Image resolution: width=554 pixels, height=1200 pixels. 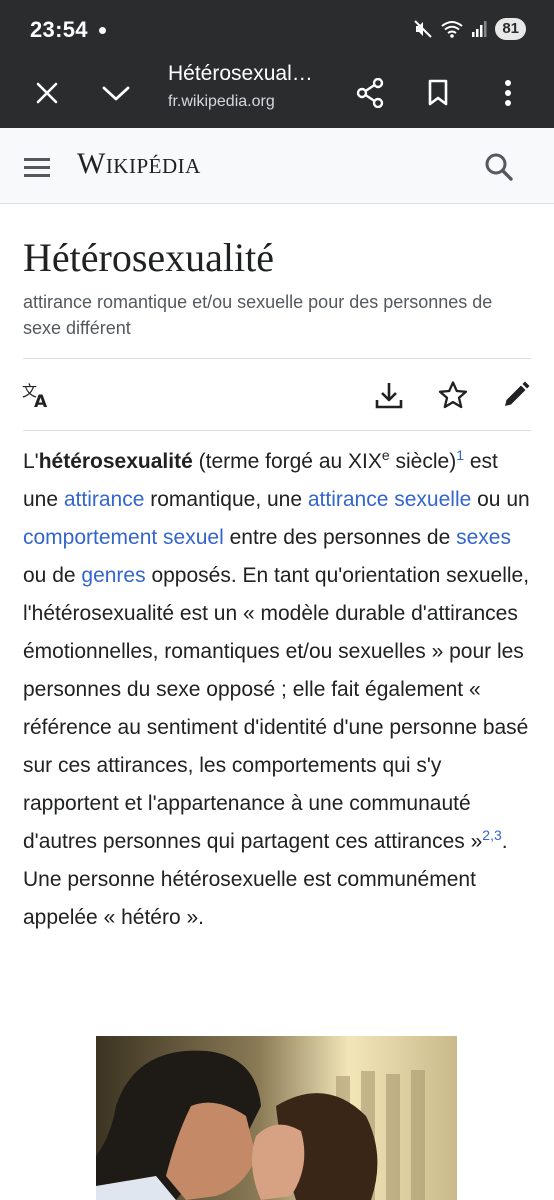 I want to click on mute-icon, so click(x=423, y=29).